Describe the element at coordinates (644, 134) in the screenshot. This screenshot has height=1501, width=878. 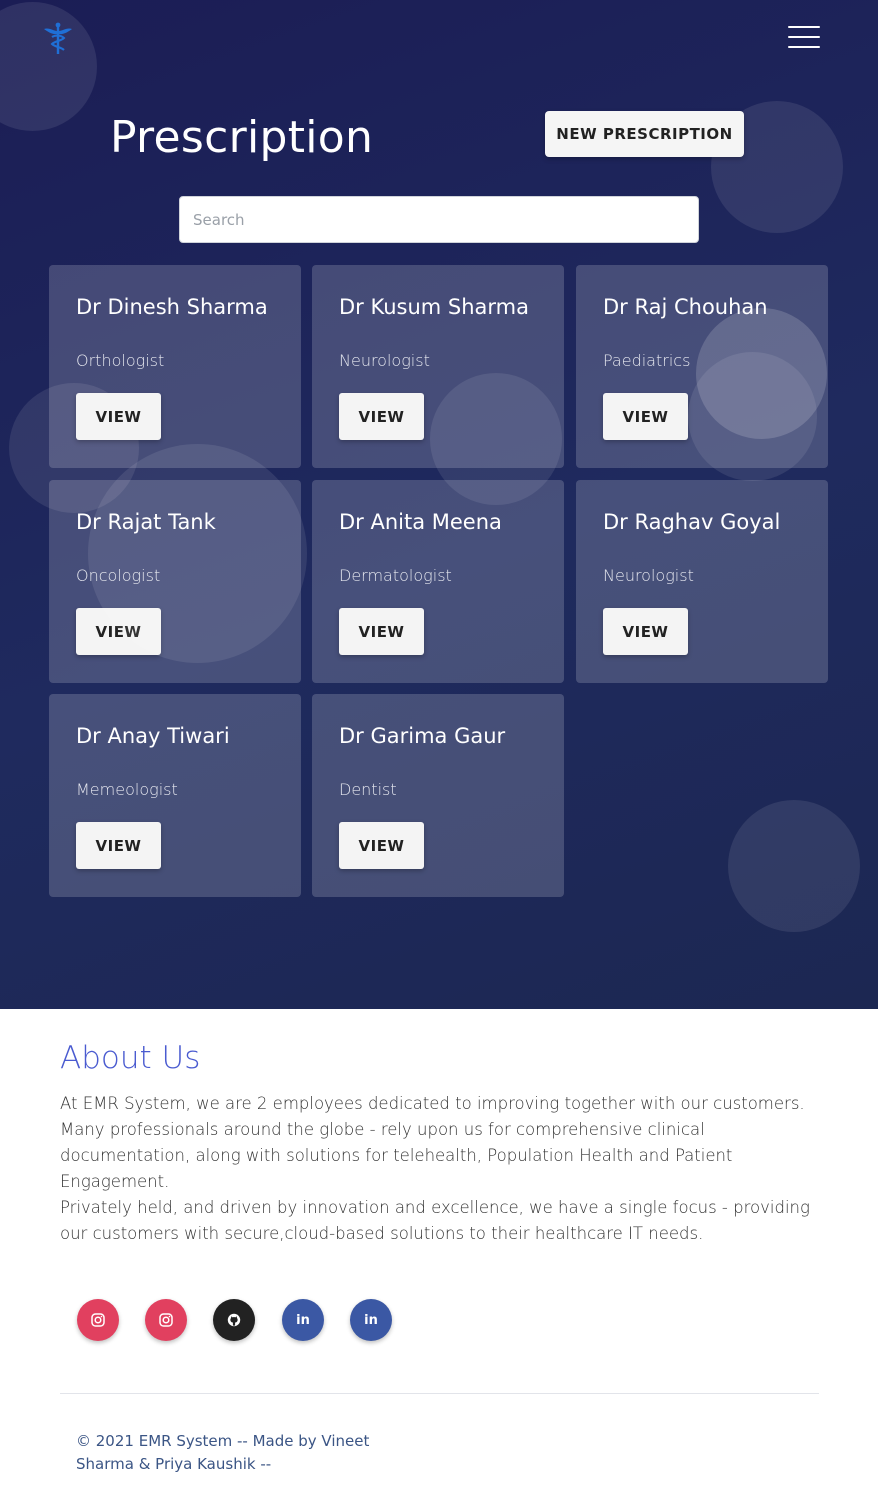
I see `new-prescription-button: NEW PRESCRIPTION` at that location.